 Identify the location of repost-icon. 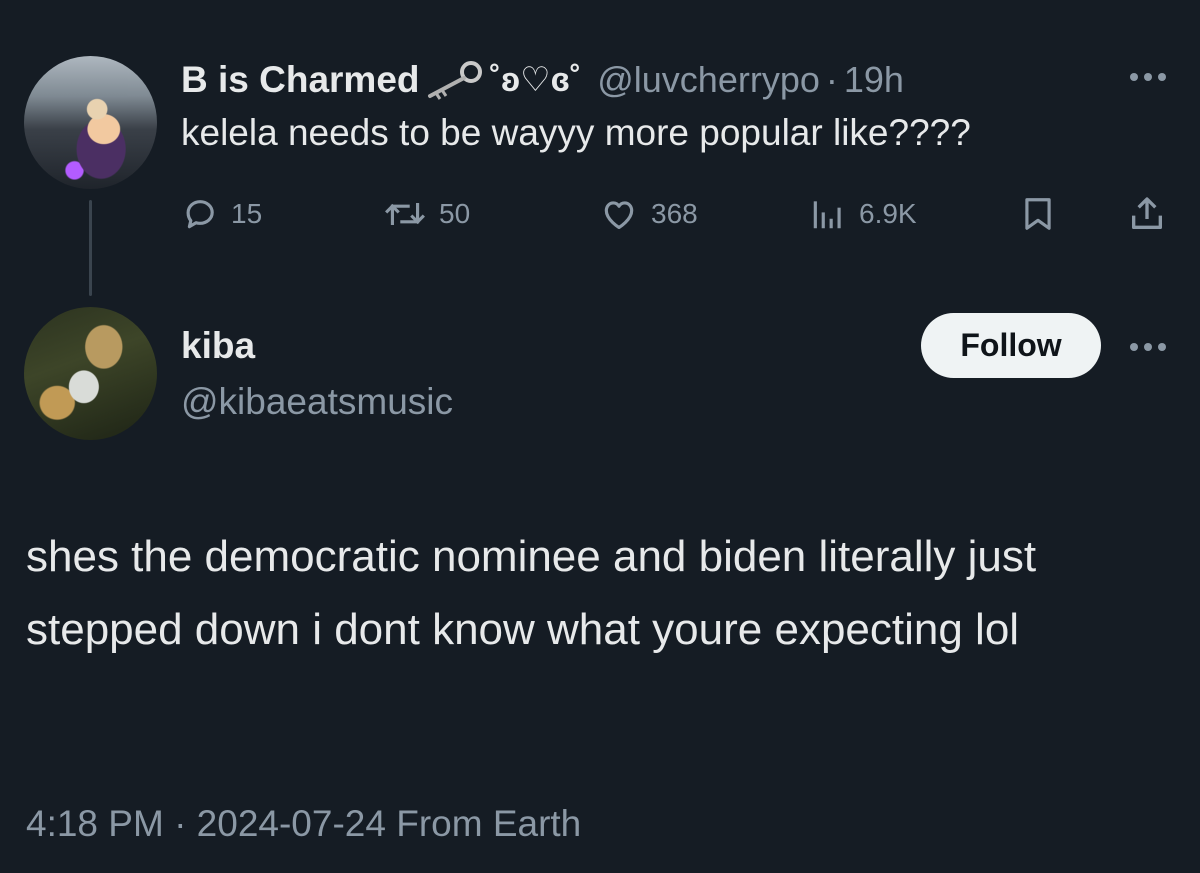
(405, 214).